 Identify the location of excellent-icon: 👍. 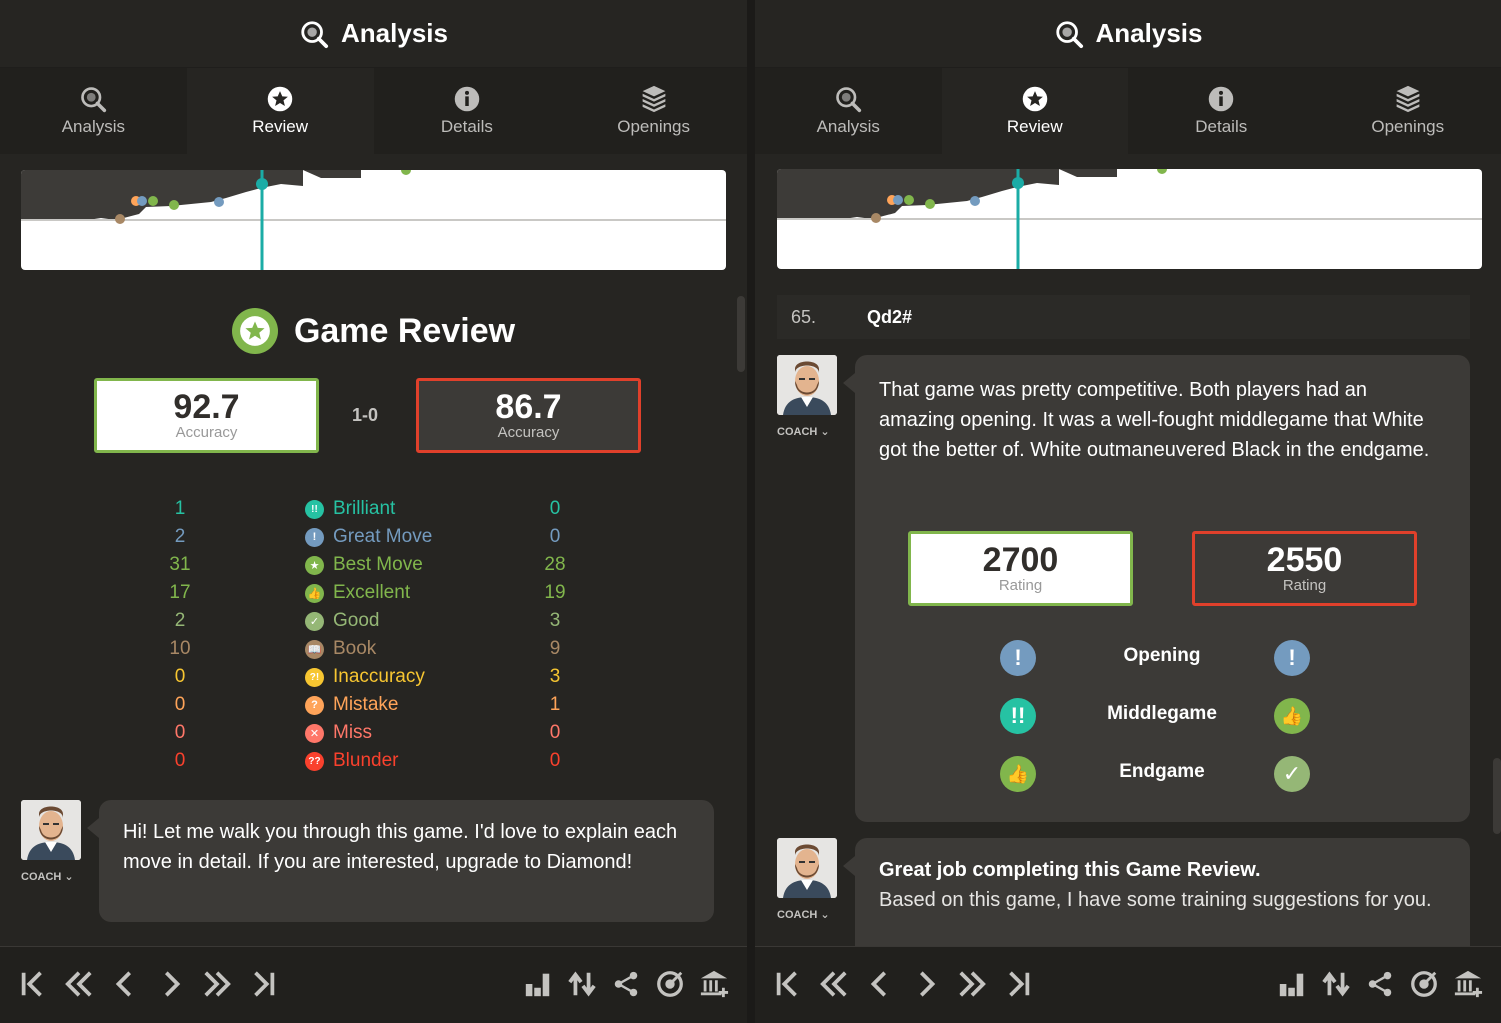
(1018, 774).